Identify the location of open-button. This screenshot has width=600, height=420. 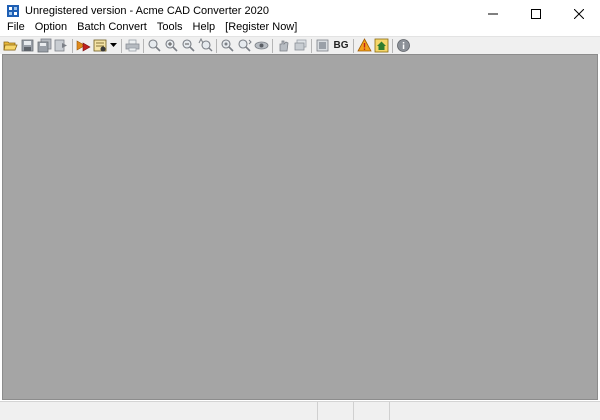
(10, 45).